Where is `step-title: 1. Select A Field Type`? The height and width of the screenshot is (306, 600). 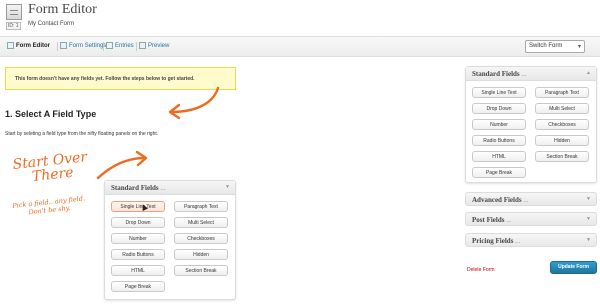 step-title: 1. Select A Field Type is located at coordinates (51, 114).